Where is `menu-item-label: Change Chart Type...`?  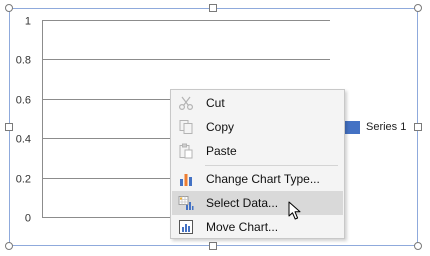
menu-item-label: Change Chart Type... is located at coordinates (263, 179).